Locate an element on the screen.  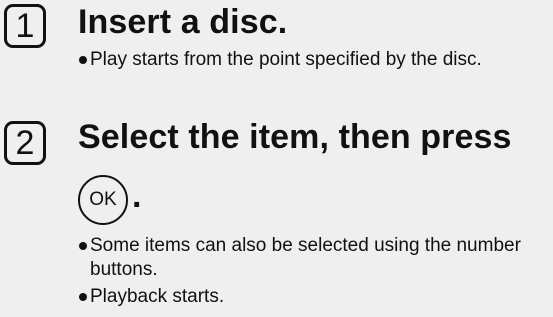
step-number-2: 2 is located at coordinates (25, 143).